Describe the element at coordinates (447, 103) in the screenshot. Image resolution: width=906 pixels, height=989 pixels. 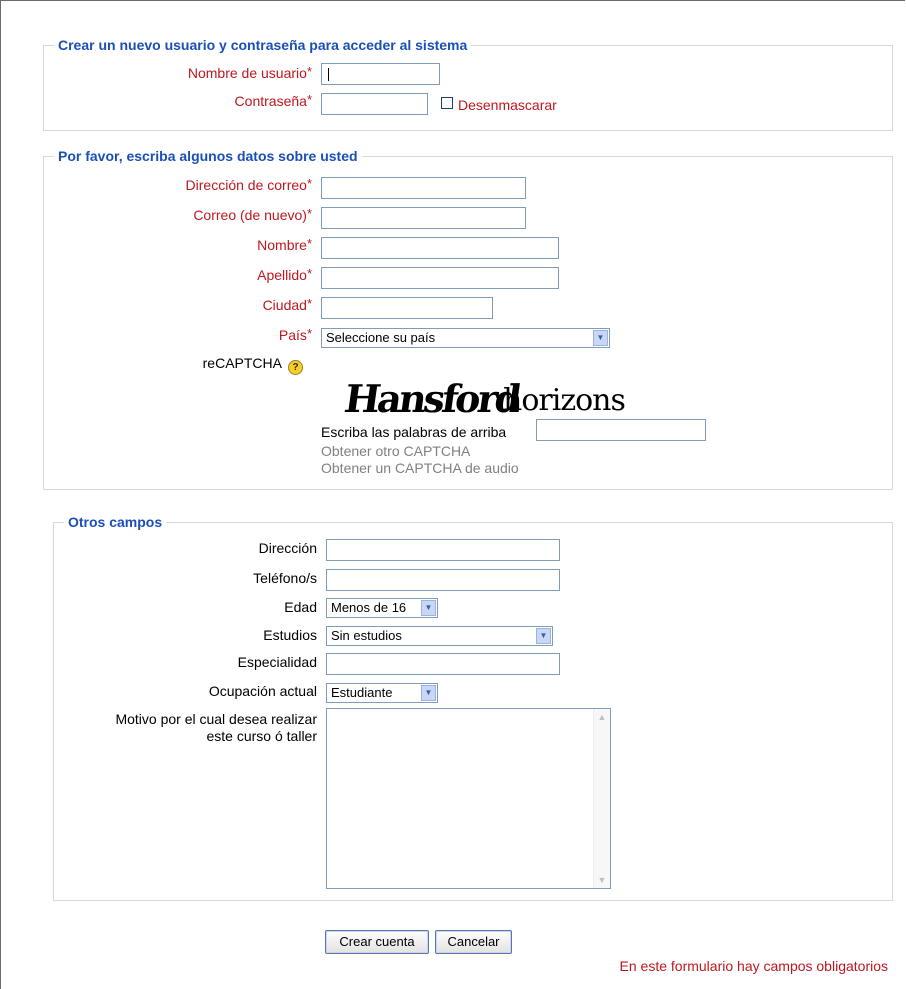
I see `unmask-checkbox` at that location.